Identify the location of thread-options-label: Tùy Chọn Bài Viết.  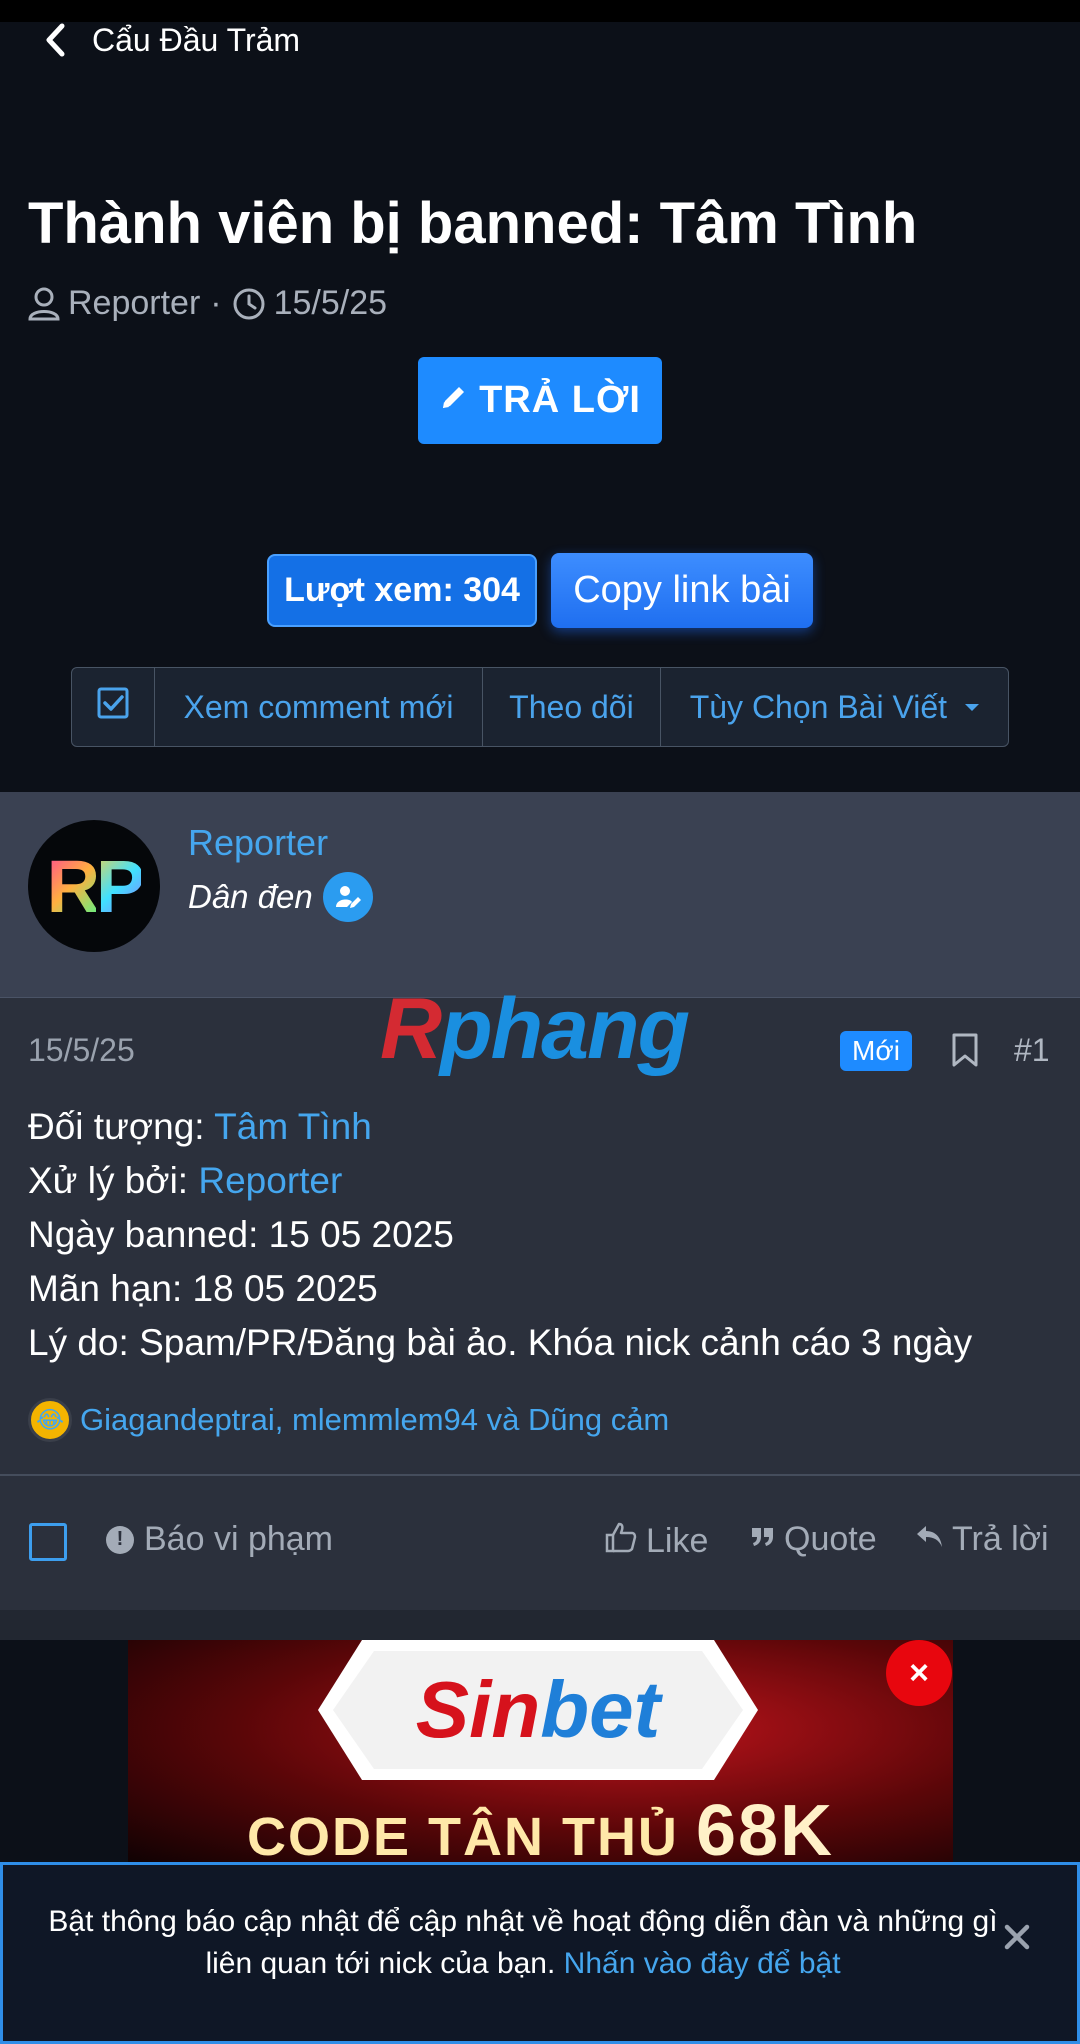
(818, 706).